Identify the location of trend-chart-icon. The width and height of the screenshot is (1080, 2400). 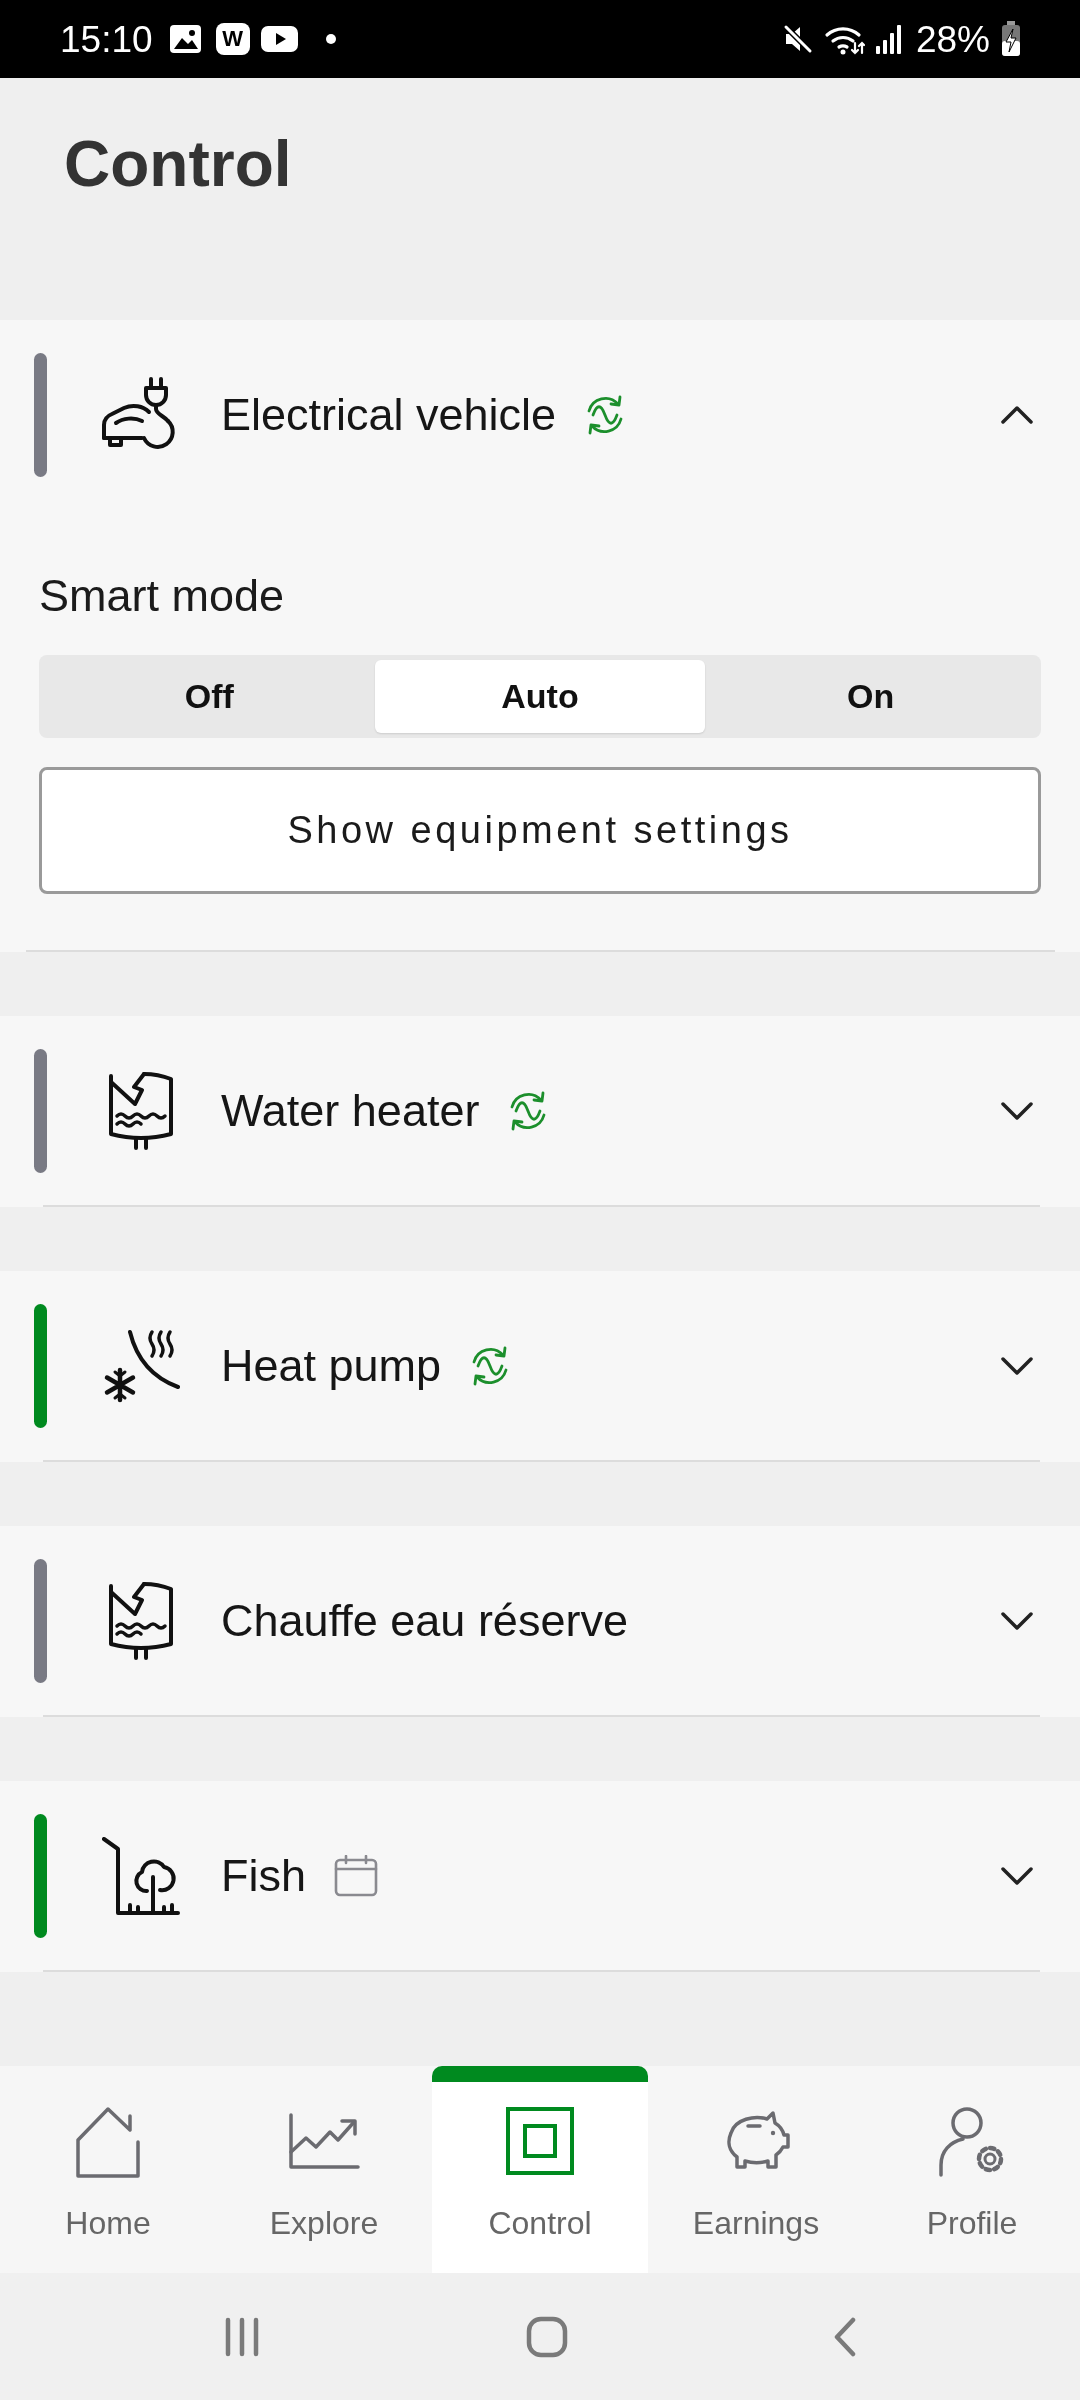
(324, 2141).